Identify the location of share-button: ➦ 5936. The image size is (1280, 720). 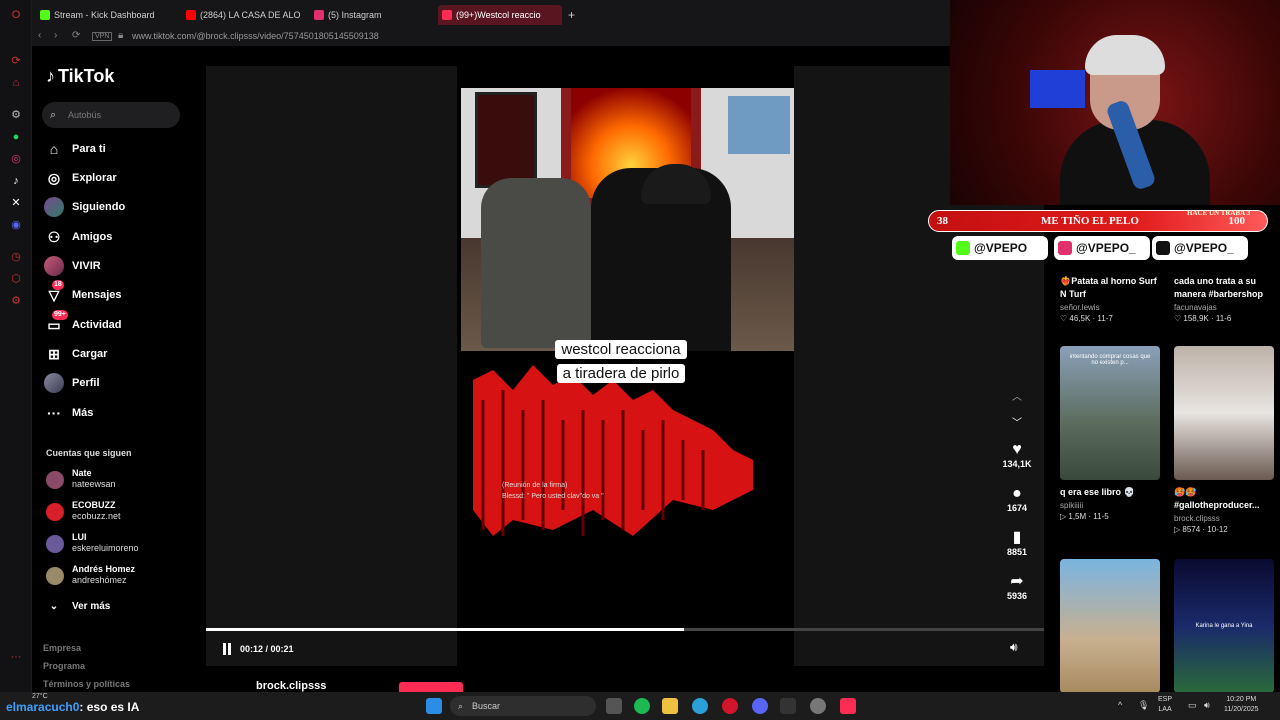
(1017, 587).